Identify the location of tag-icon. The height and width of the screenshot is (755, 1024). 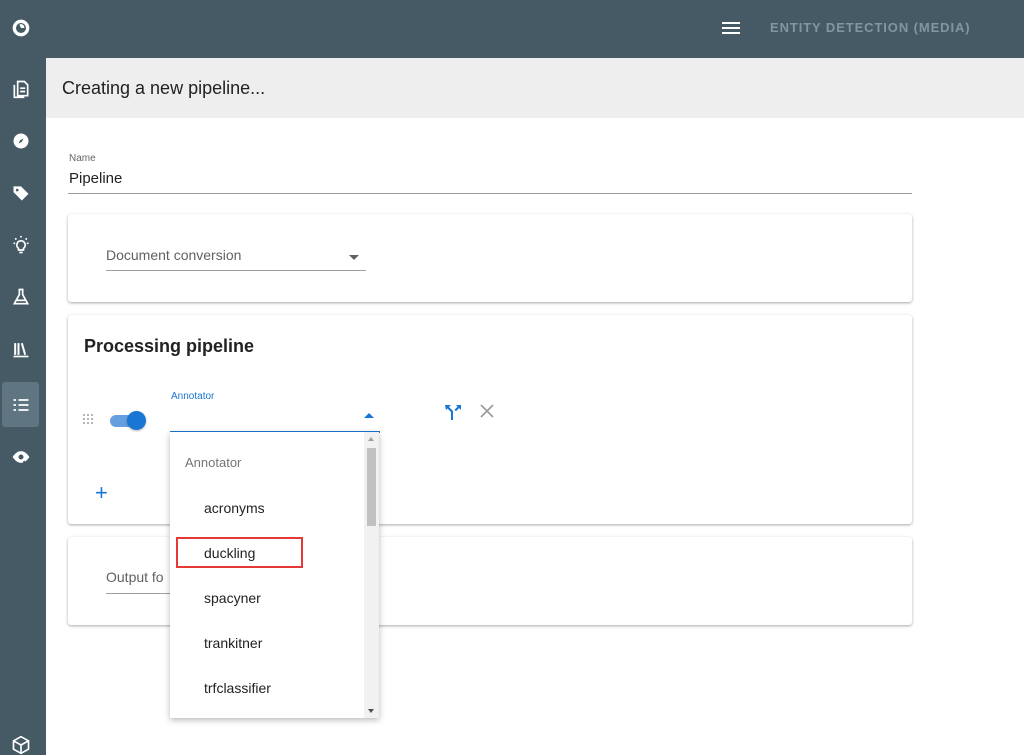
(20, 192).